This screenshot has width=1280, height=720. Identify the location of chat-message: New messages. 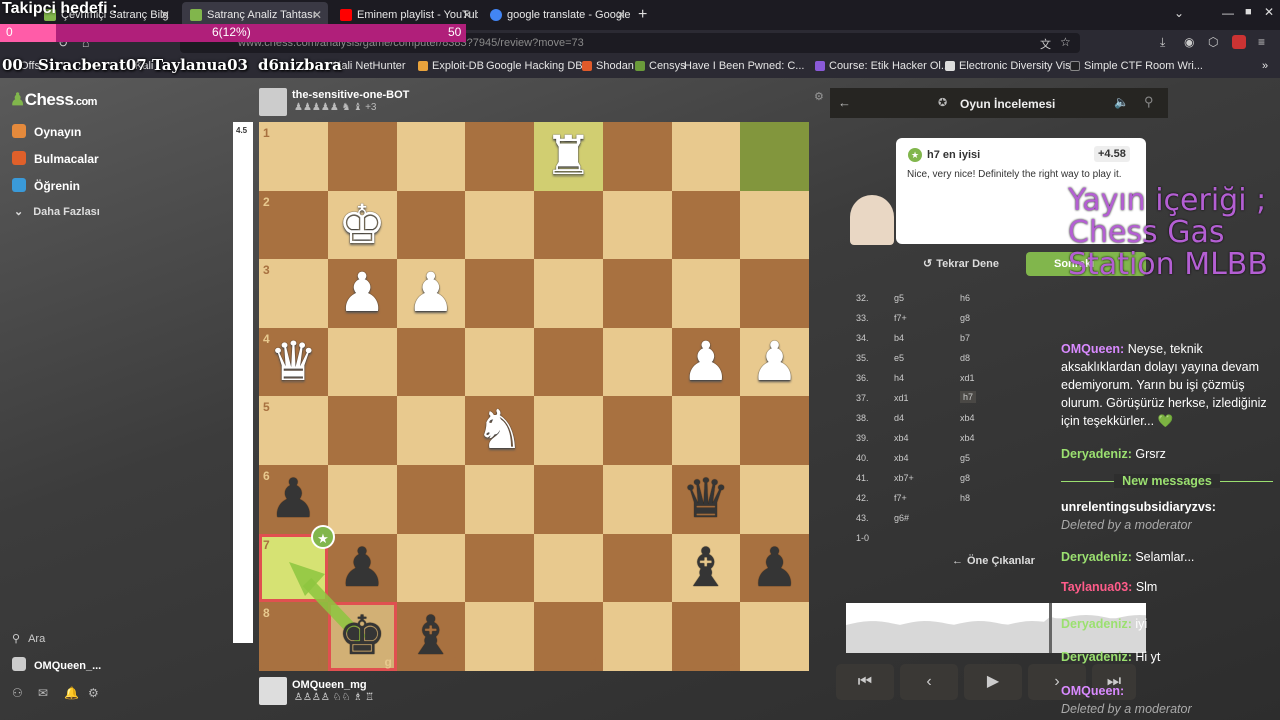
(1167, 481).